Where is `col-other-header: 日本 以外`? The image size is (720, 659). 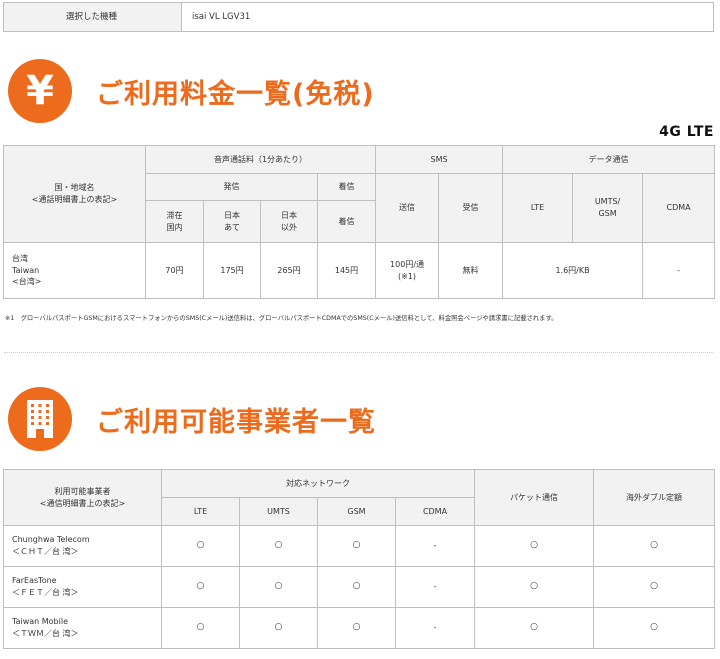
col-other-header: 日本 以外 is located at coordinates (289, 221).